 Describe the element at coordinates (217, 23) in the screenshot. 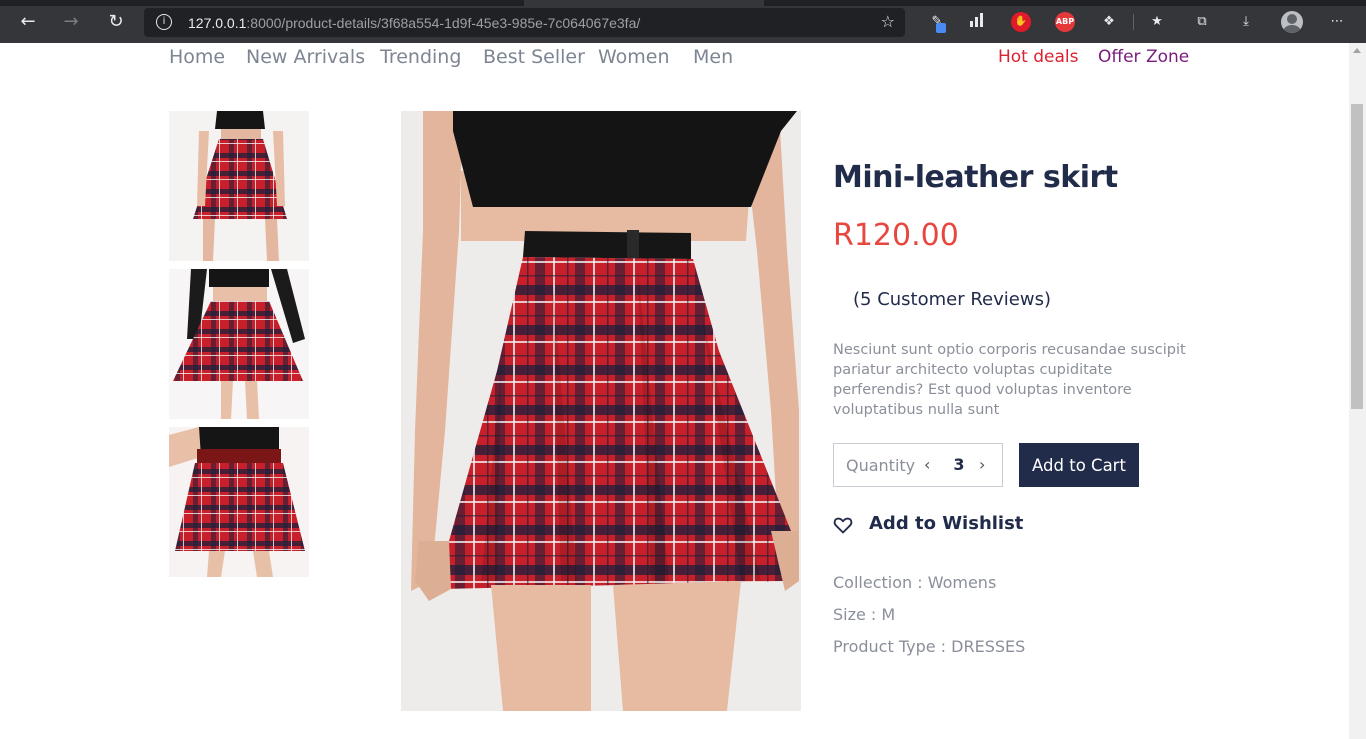

I see `url-host: 127.0.0.1` at that location.